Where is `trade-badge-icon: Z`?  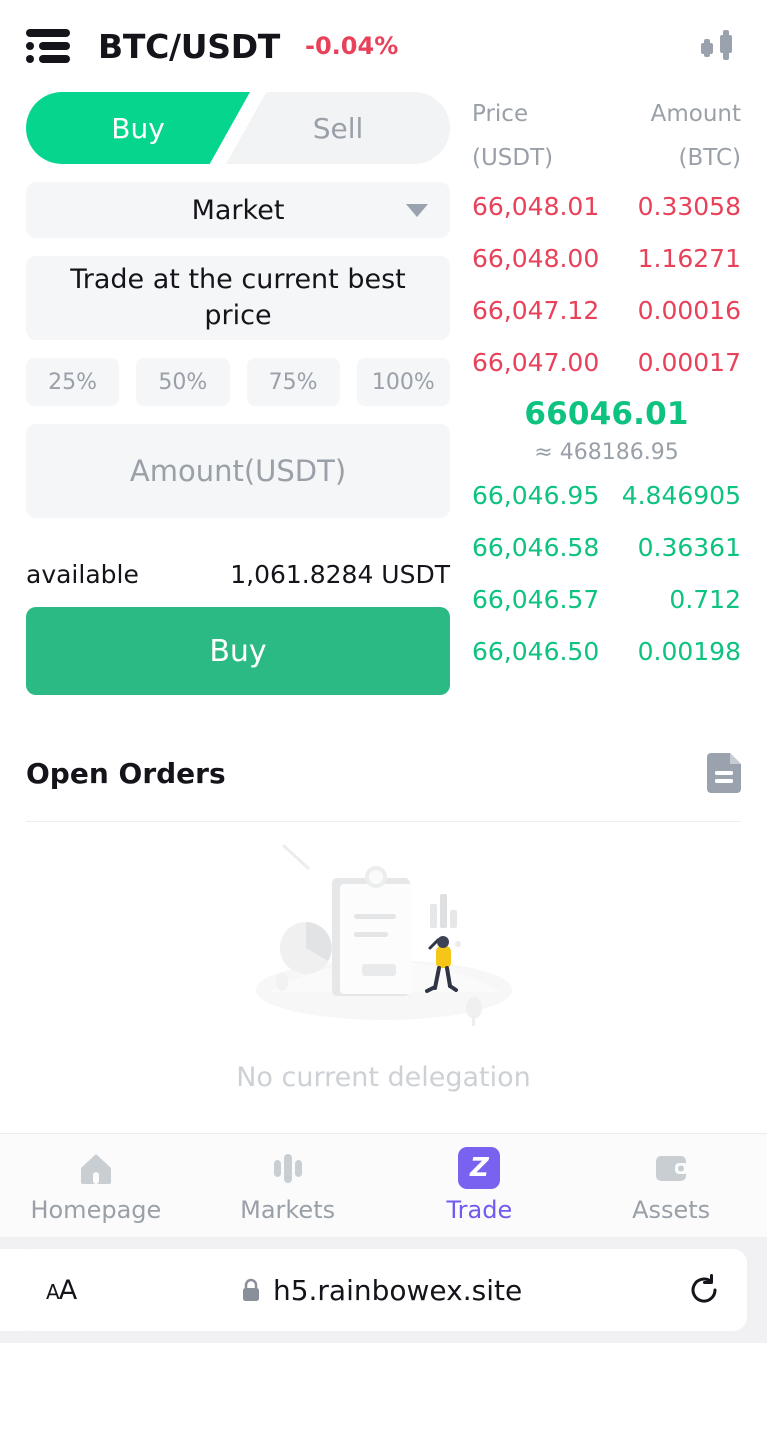
trade-badge-icon: Z is located at coordinates (479, 1168).